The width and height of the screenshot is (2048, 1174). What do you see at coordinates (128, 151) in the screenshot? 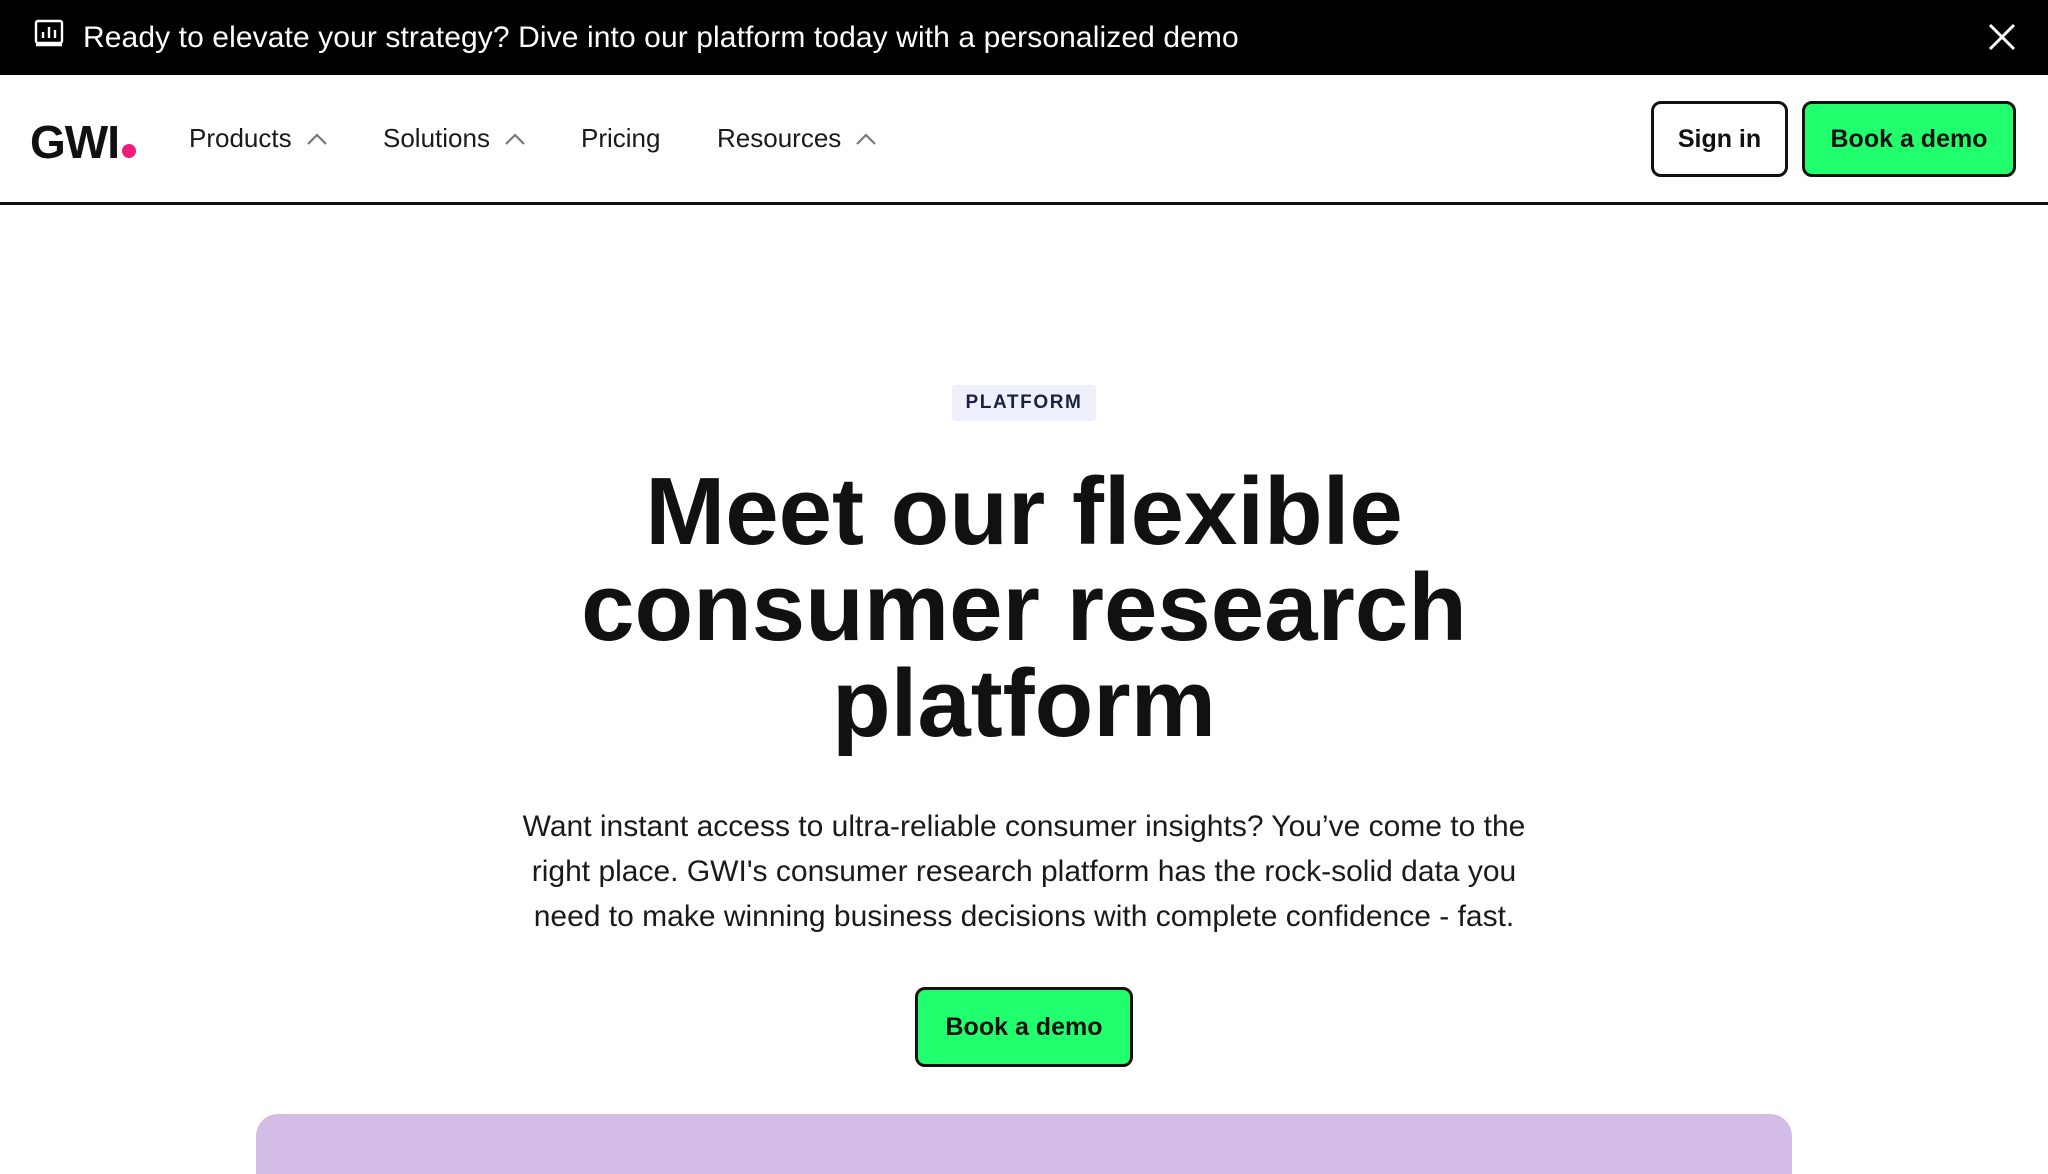
I see `logo-dot` at bounding box center [128, 151].